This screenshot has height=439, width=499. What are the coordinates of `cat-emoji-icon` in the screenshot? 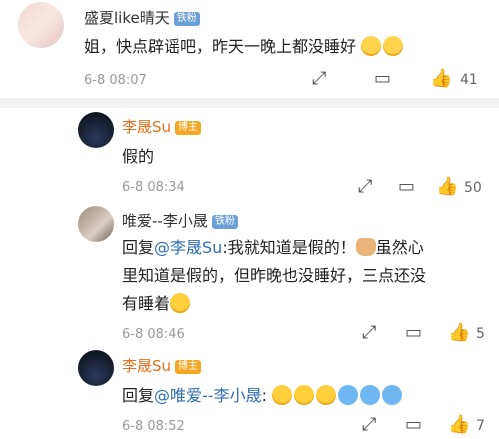 It's located at (365, 247).